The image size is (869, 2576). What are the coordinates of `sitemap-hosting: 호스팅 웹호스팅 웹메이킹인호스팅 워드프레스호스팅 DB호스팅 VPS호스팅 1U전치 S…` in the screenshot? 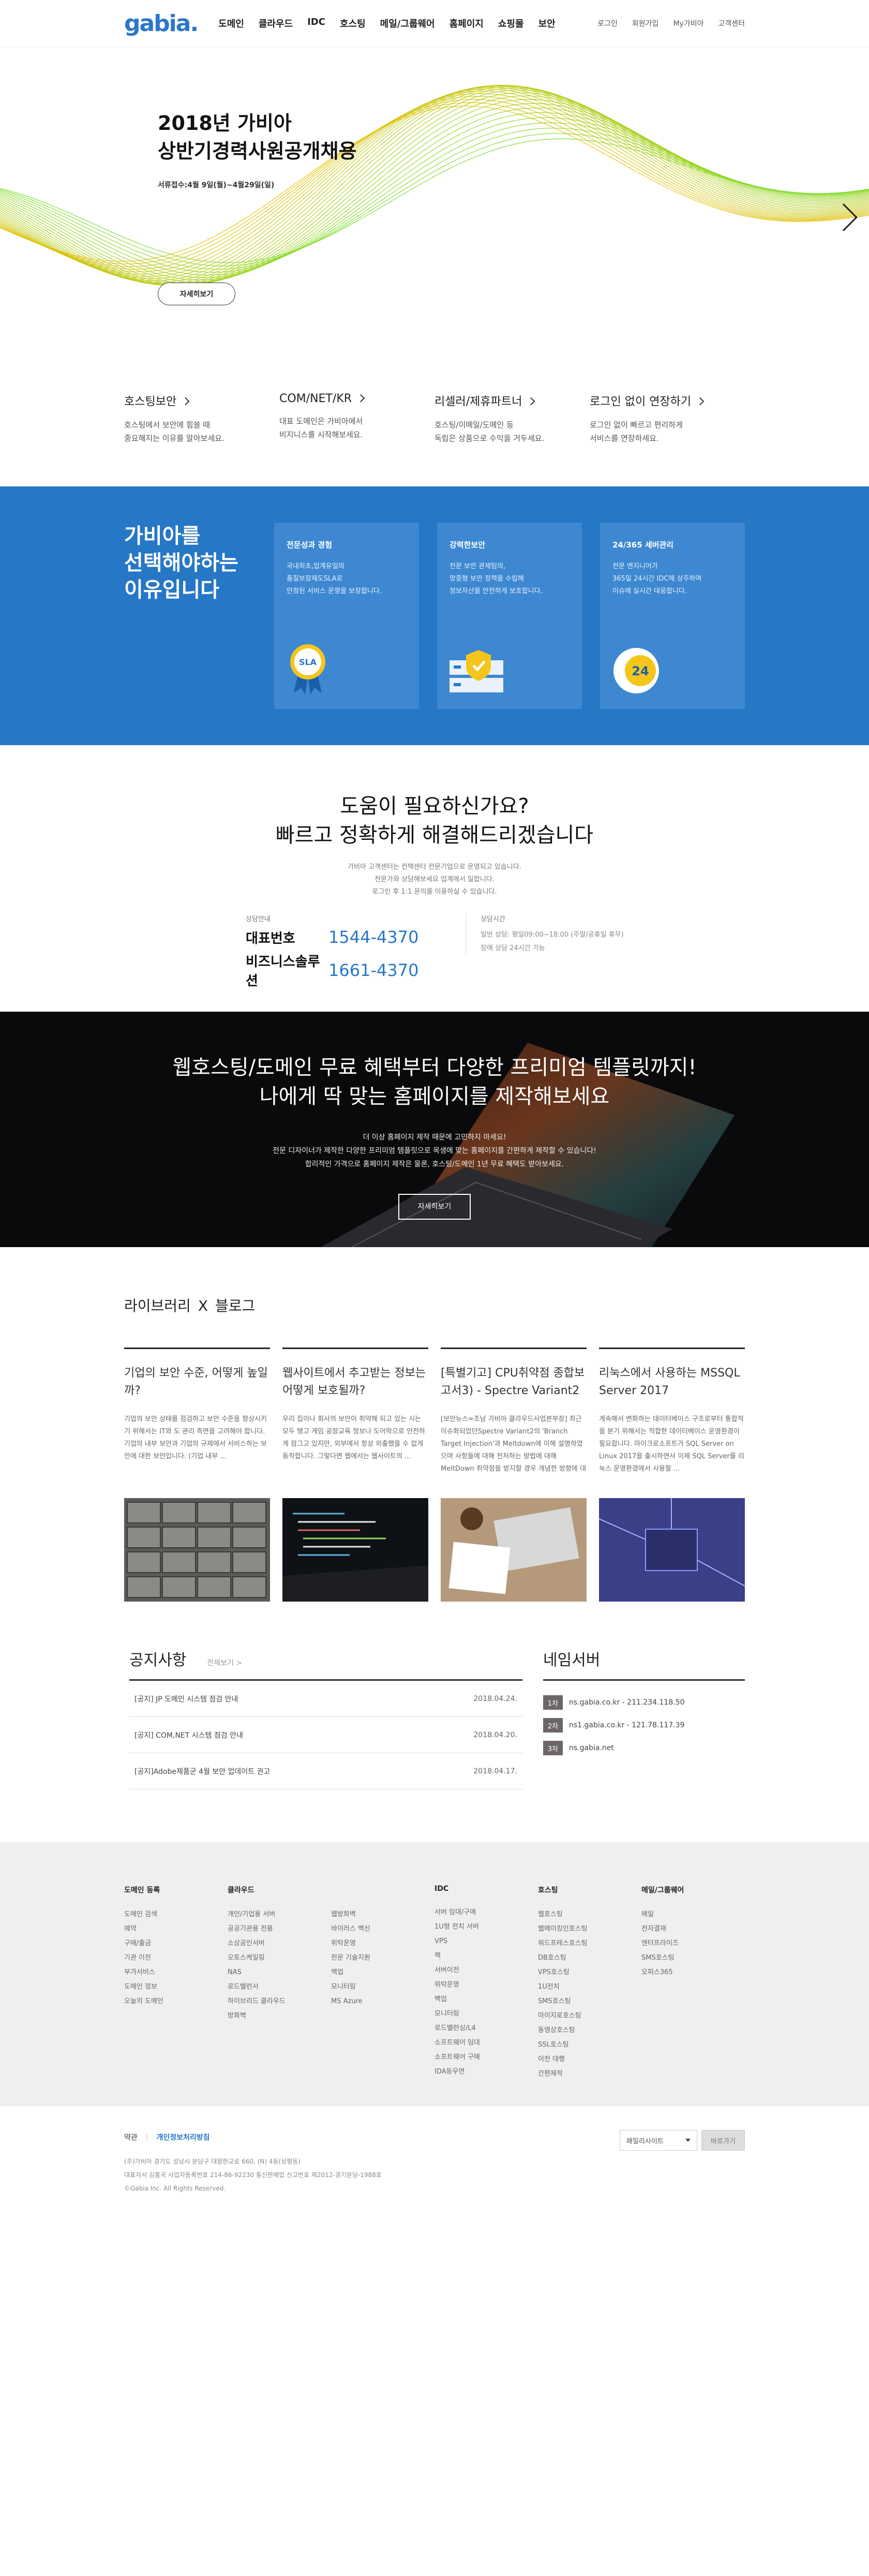 It's located at (590, 1983).